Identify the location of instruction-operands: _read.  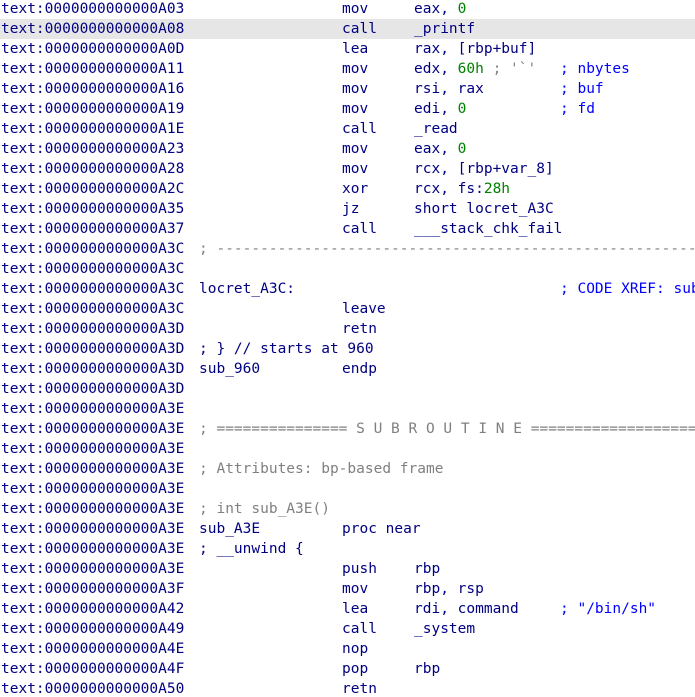
(436, 129).